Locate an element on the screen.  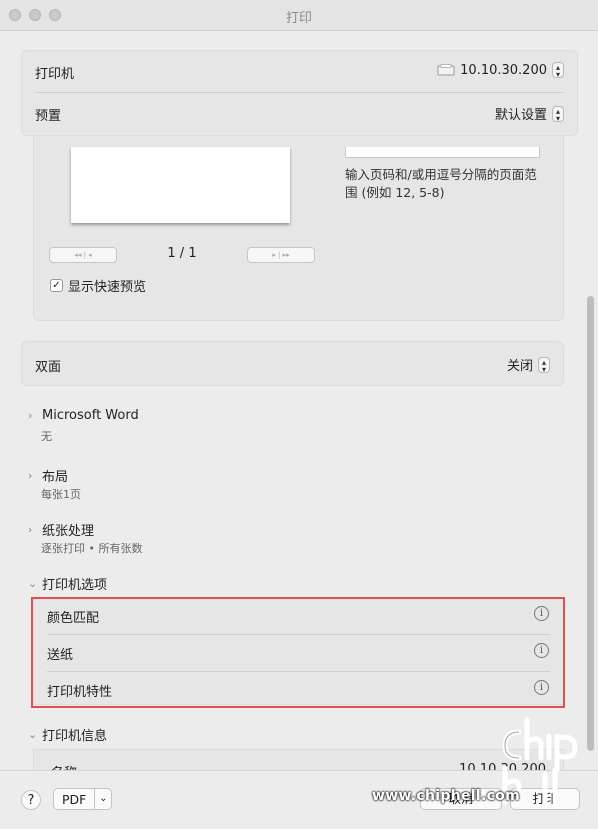
section-summary: 每张1页 is located at coordinates (61, 494).